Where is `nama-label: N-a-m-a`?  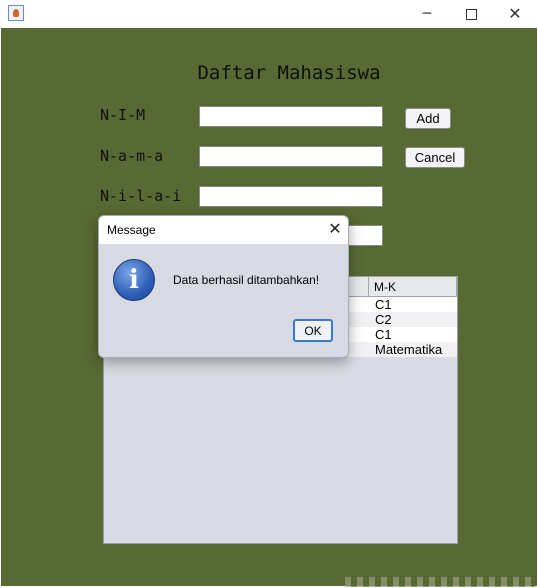
nama-label: N-a-m-a is located at coordinates (132, 156).